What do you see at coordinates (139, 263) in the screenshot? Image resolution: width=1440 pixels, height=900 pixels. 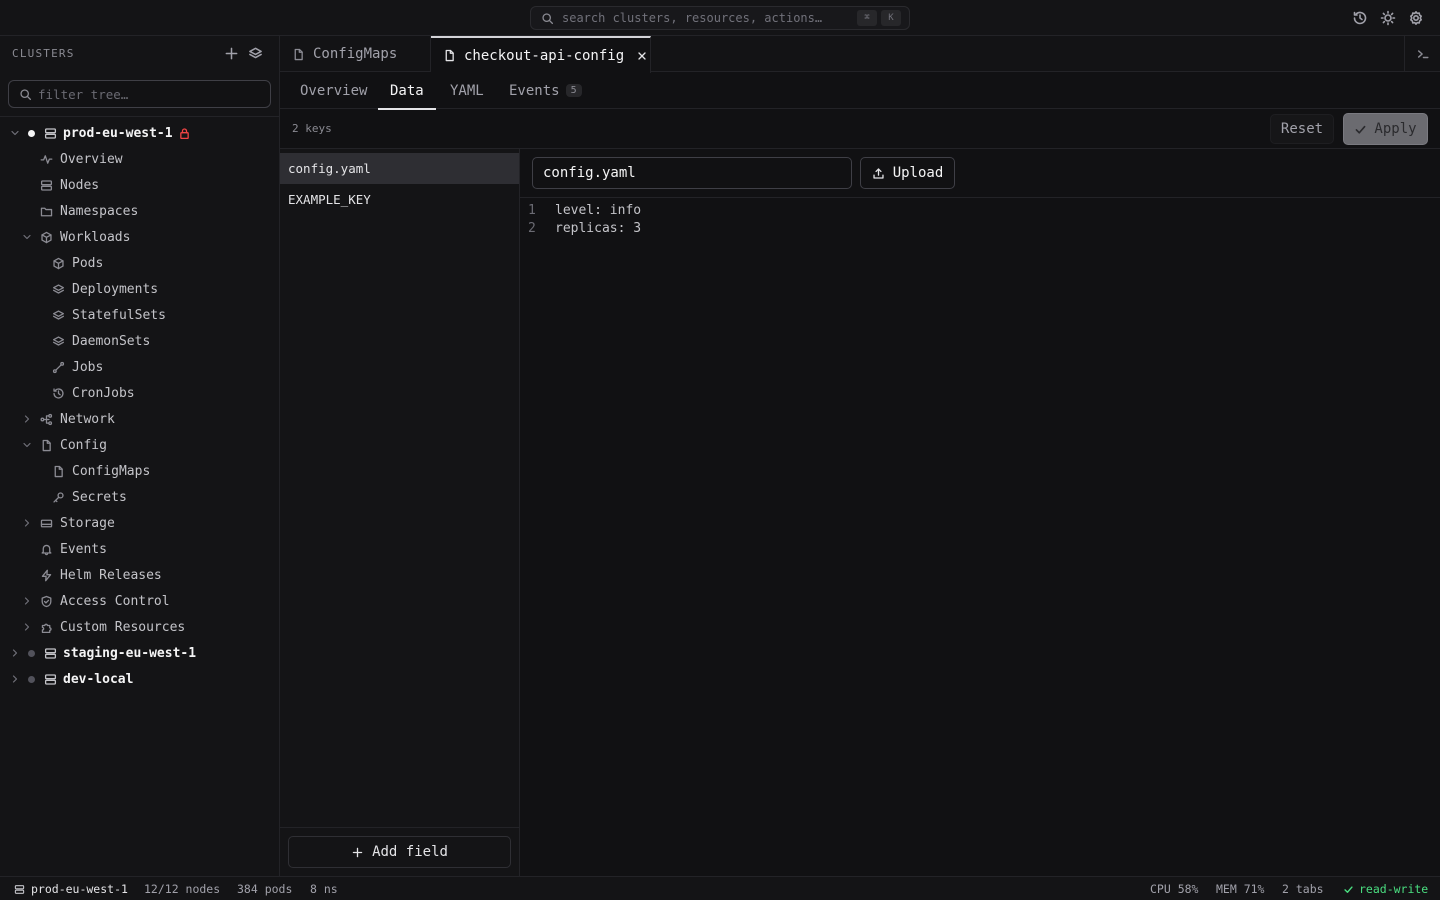 I see `tree-item: Pods` at bounding box center [139, 263].